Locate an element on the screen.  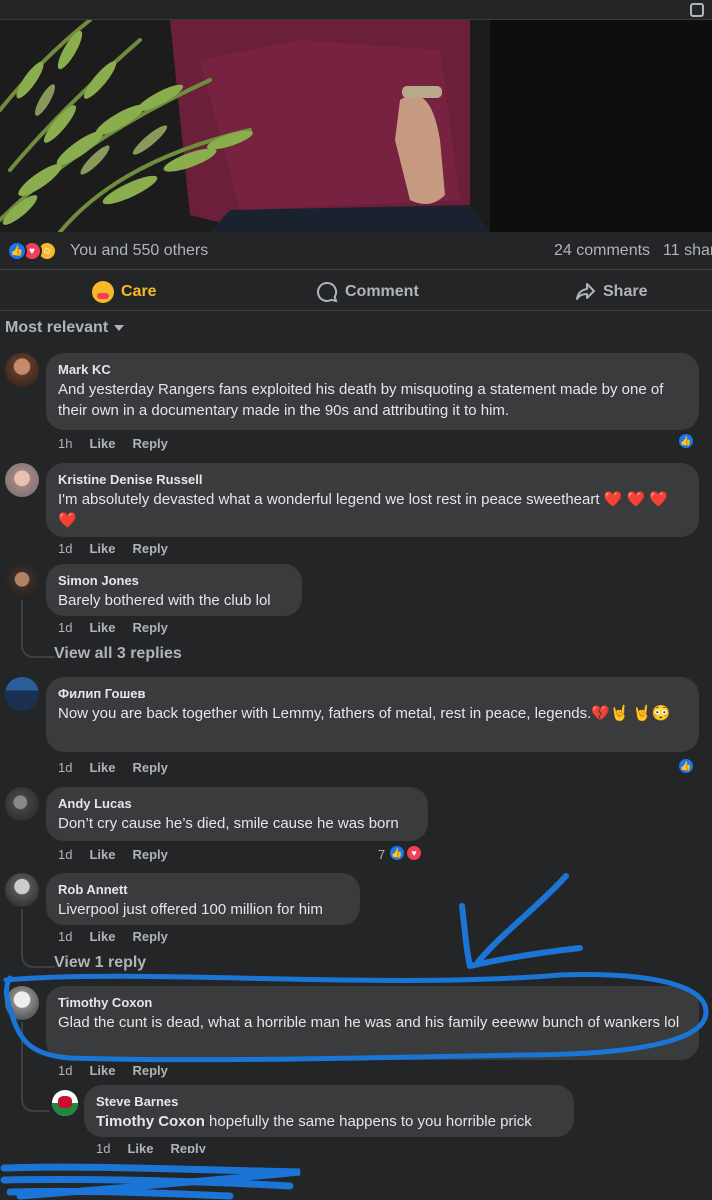
reaction-summary: You and 550 others is located at coordinates (139, 251).